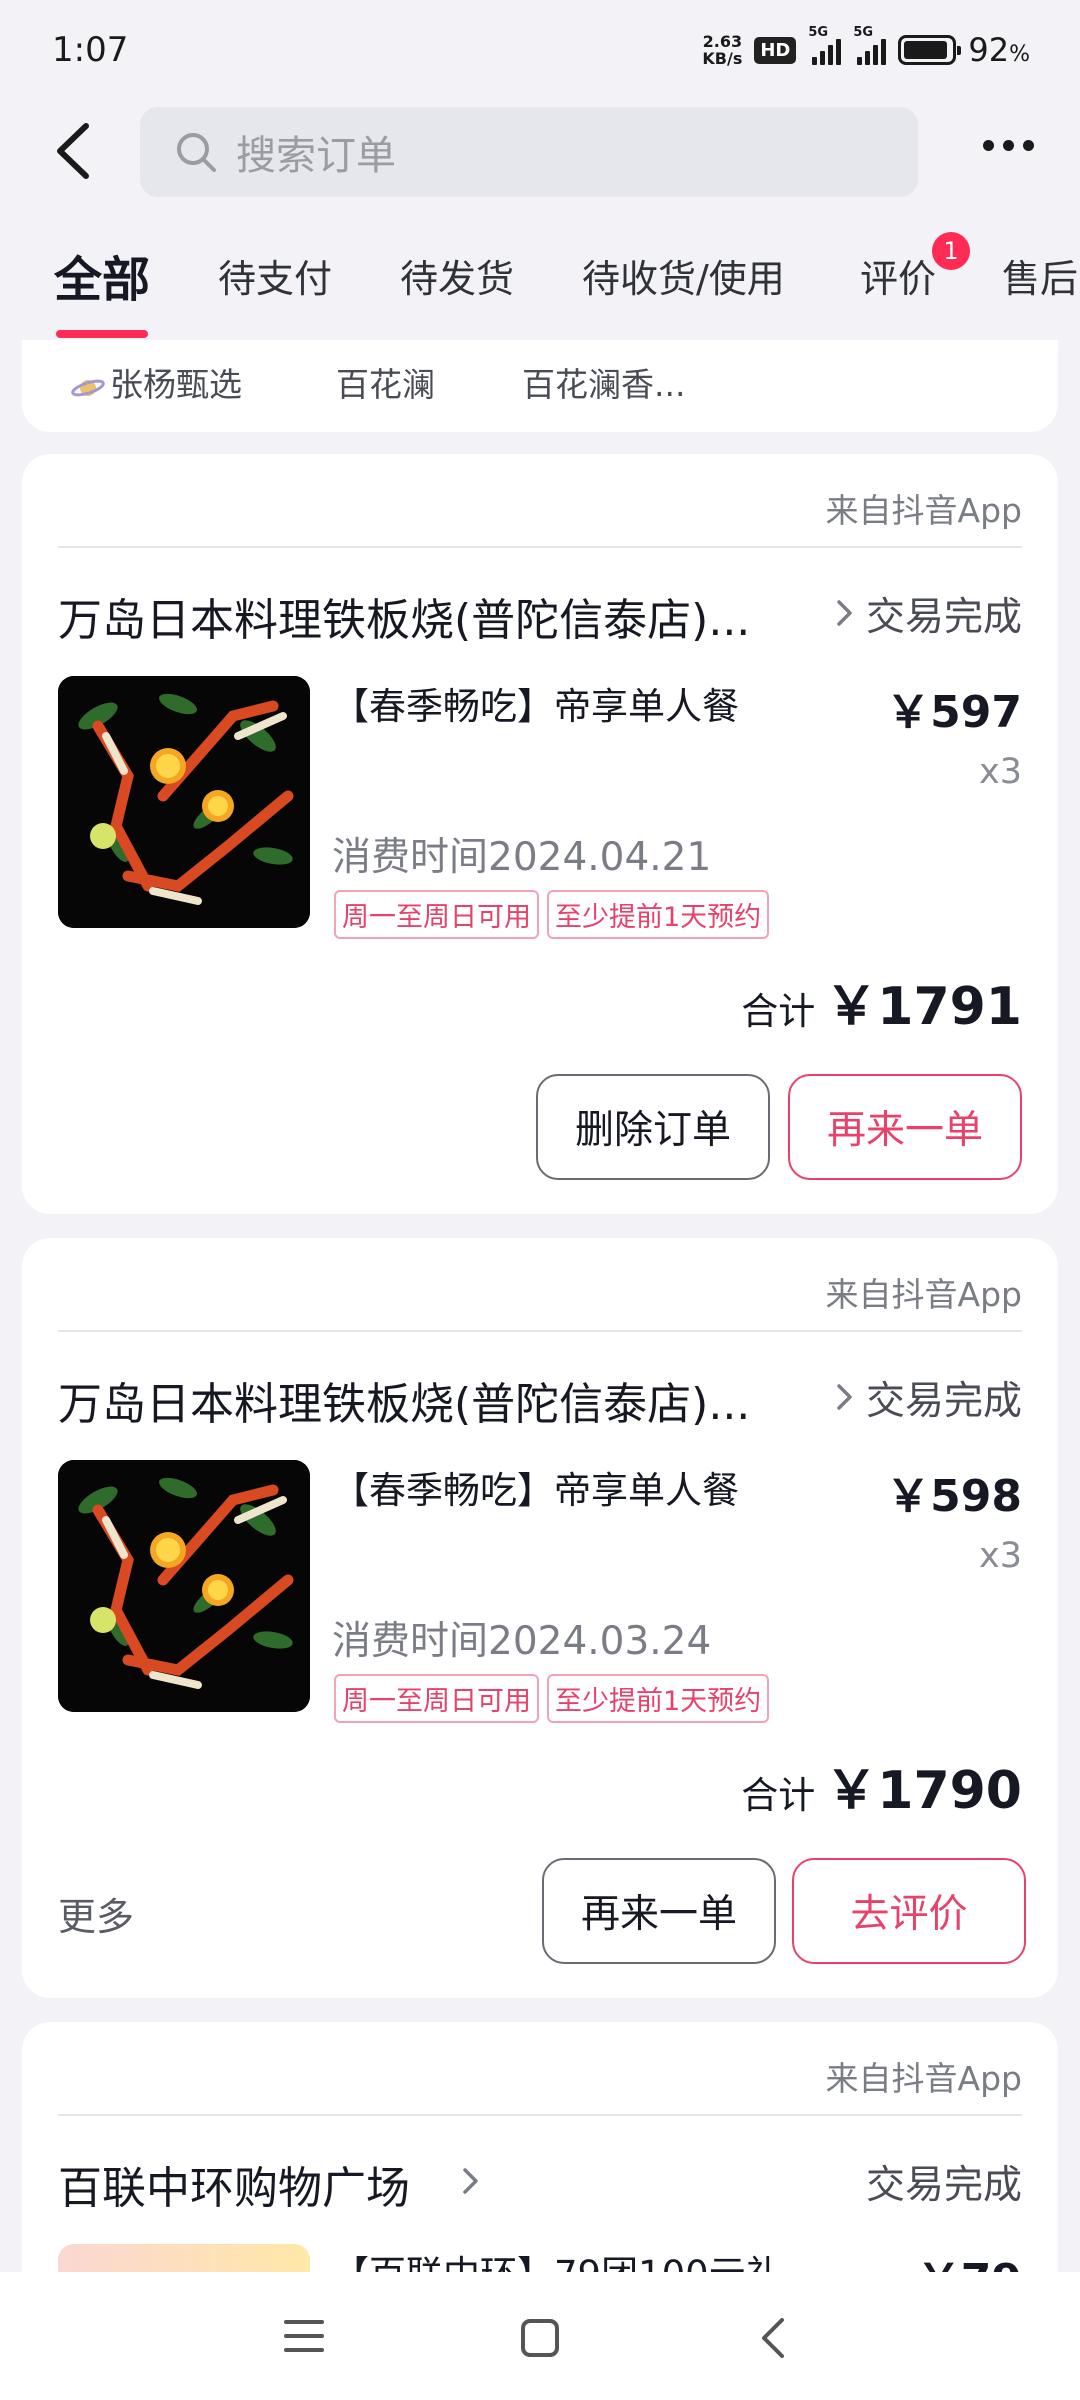 The image size is (1080, 2400). Describe the element at coordinates (540, 2183) in the screenshot. I see `store-row: 百联中环购物广场 交易完成` at that location.